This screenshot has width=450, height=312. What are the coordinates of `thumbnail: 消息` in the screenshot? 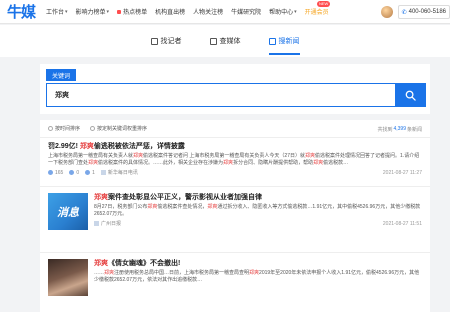 It's located at (68, 211).